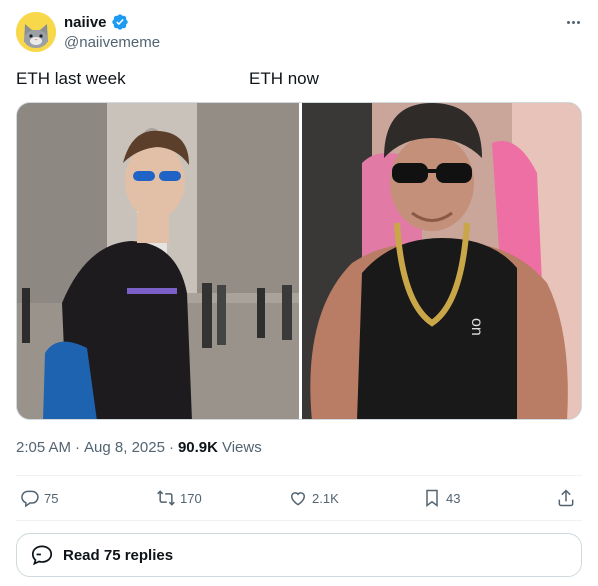 The height and width of the screenshot is (586, 598). What do you see at coordinates (124, 447) in the screenshot?
I see `tweet-date: Aug 8, 2025` at bounding box center [124, 447].